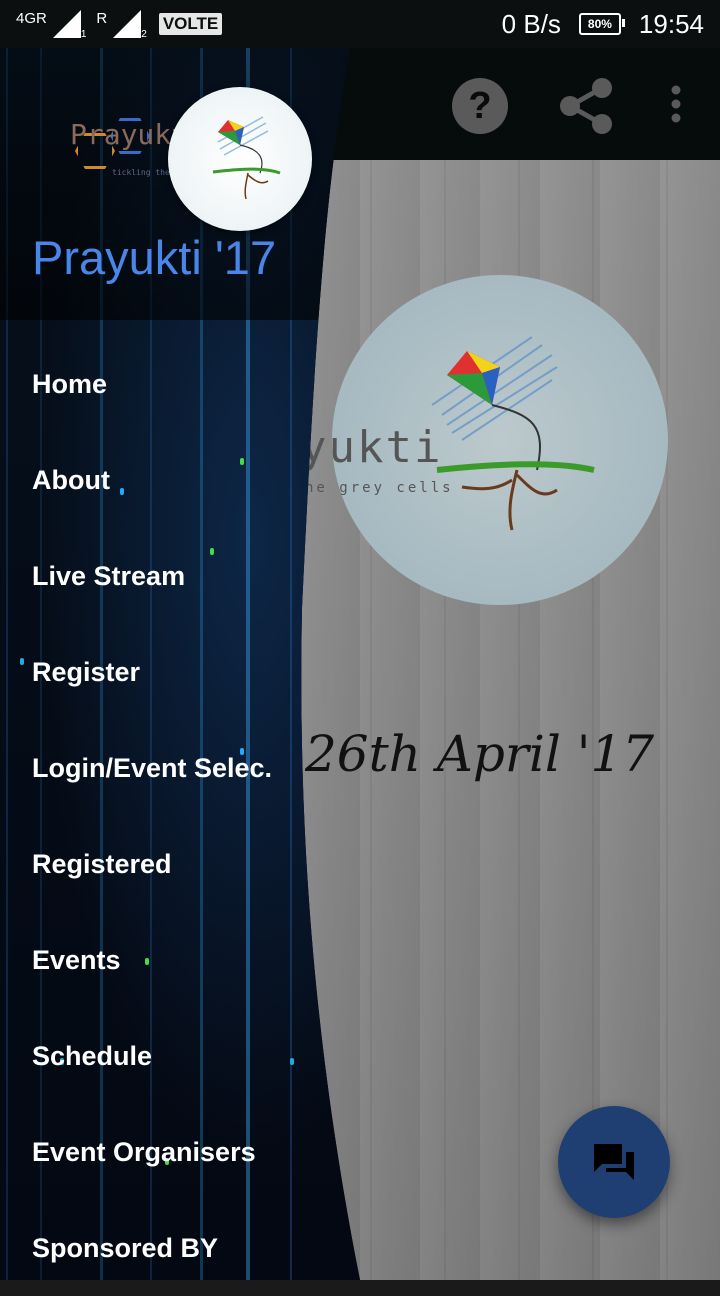  I want to click on battery-level: 80%, so click(599, 24).